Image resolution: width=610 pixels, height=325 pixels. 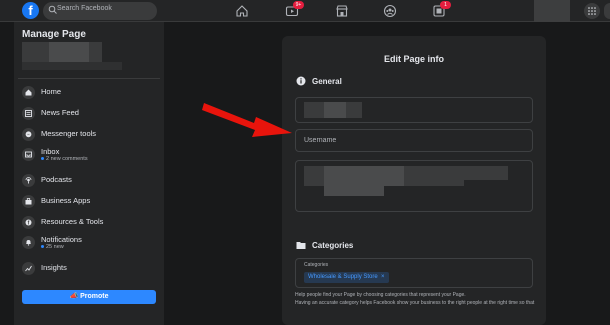 What do you see at coordinates (301, 81) in the screenshot?
I see `info-icon` at bounding box center [301, 81].